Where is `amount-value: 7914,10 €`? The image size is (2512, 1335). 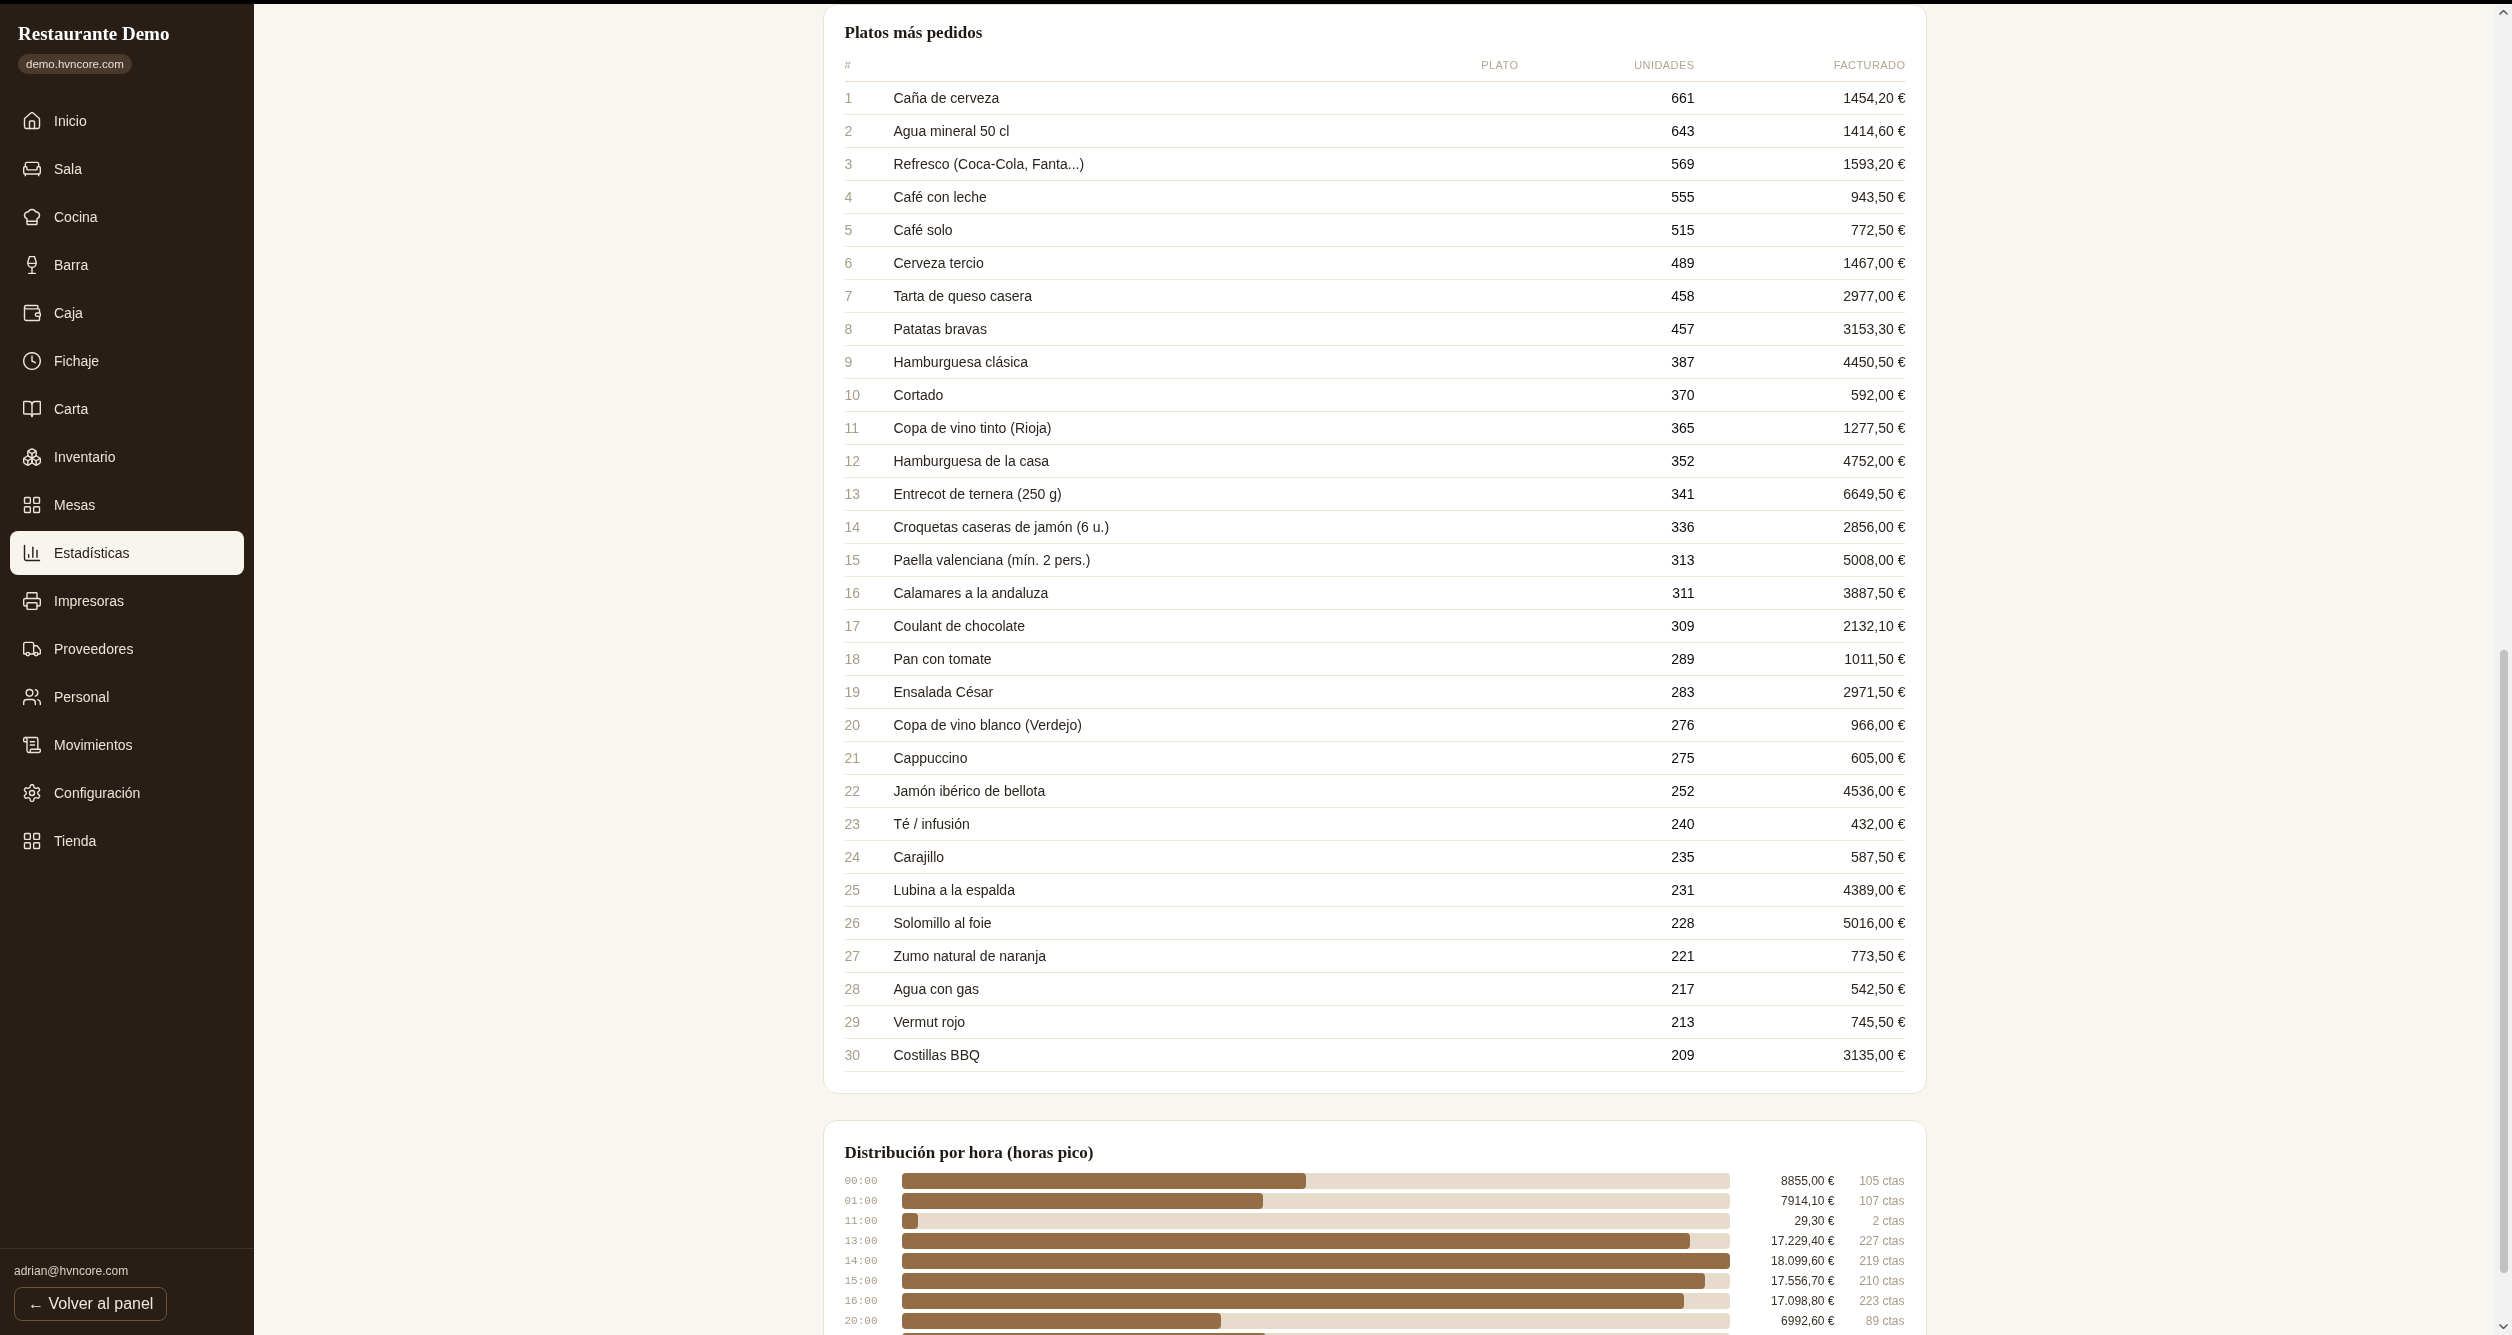
amount-value: 7914,10 € is located at coordinates (1808, 1201).